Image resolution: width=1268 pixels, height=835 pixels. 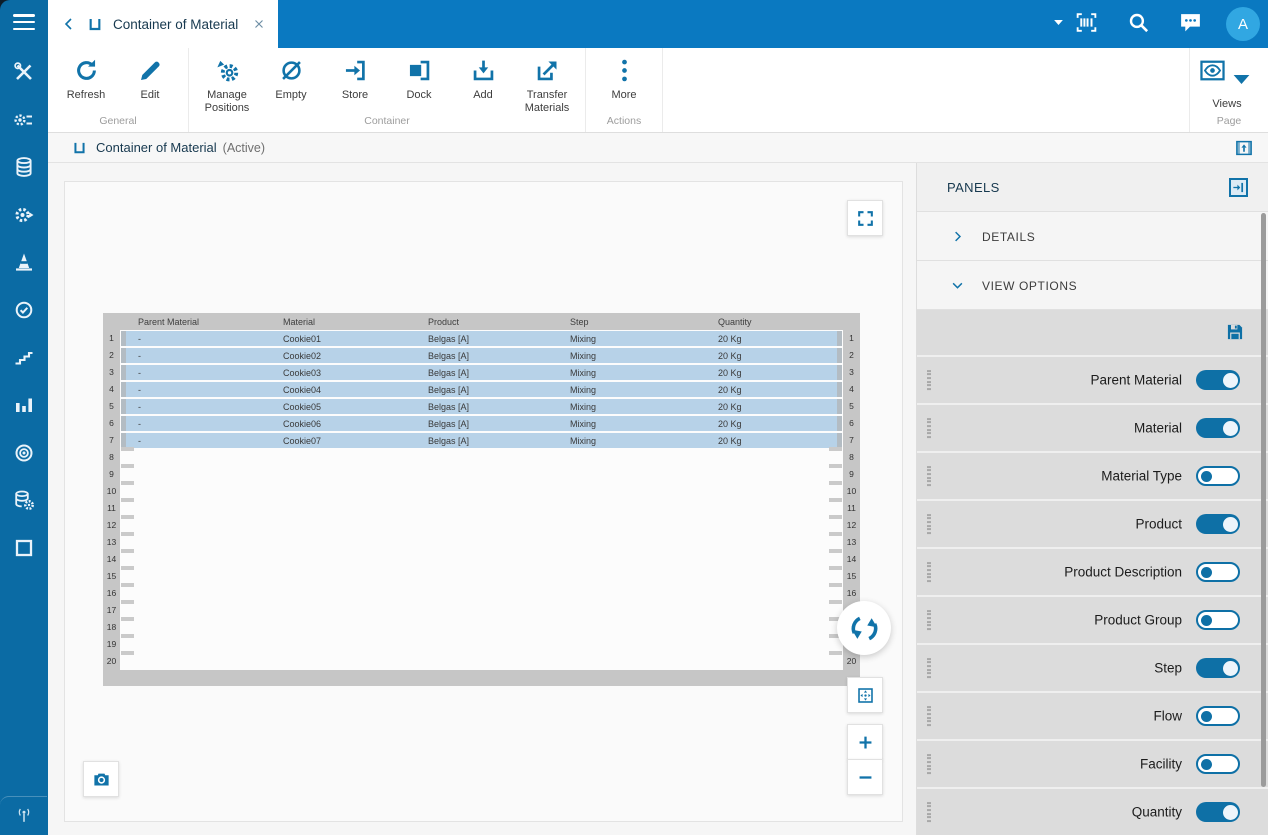 I want to click on transfer-materials-button: Transfer Materials, so click(x=547, y=84).